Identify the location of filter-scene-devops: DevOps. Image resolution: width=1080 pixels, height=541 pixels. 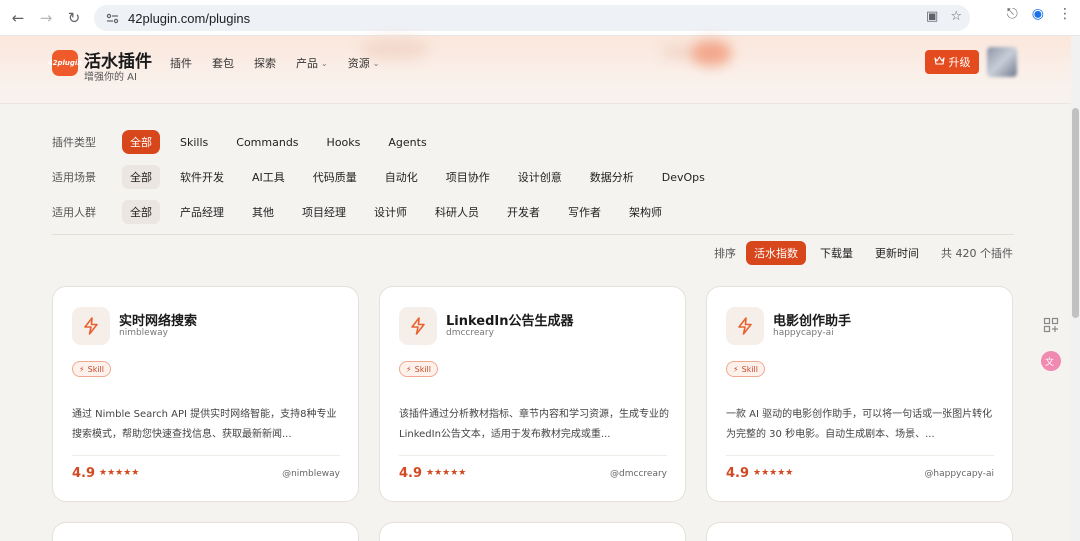
(683, 177).